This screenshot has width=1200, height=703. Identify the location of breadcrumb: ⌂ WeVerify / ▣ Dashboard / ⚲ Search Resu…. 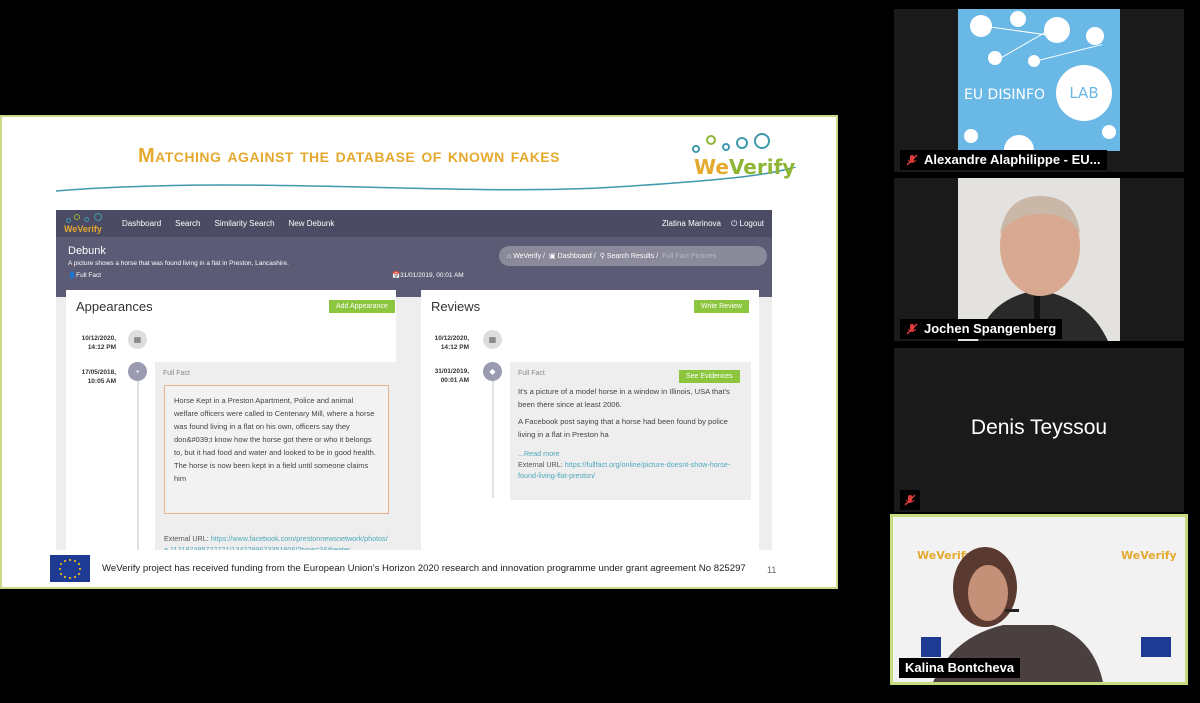
(633, 256).